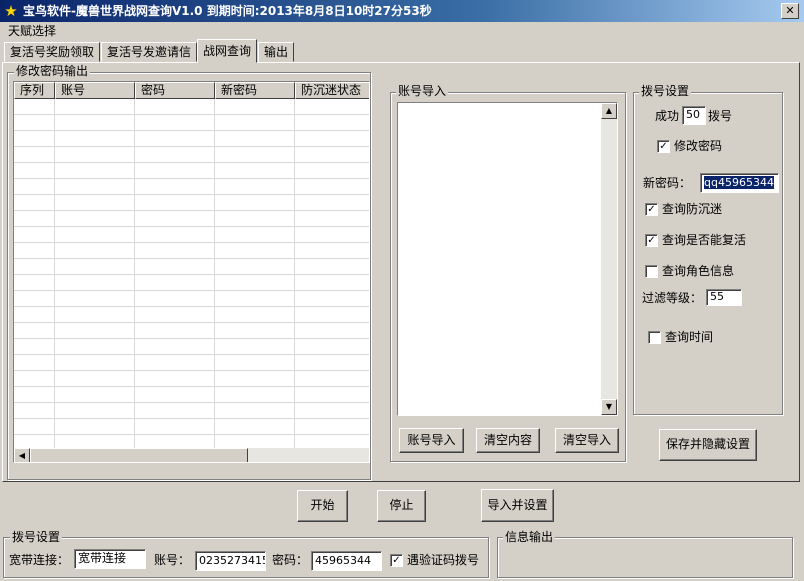 The image size is (804, 581). I want to click on tab-battlenet-query: 战网查询, so click(227, 51).